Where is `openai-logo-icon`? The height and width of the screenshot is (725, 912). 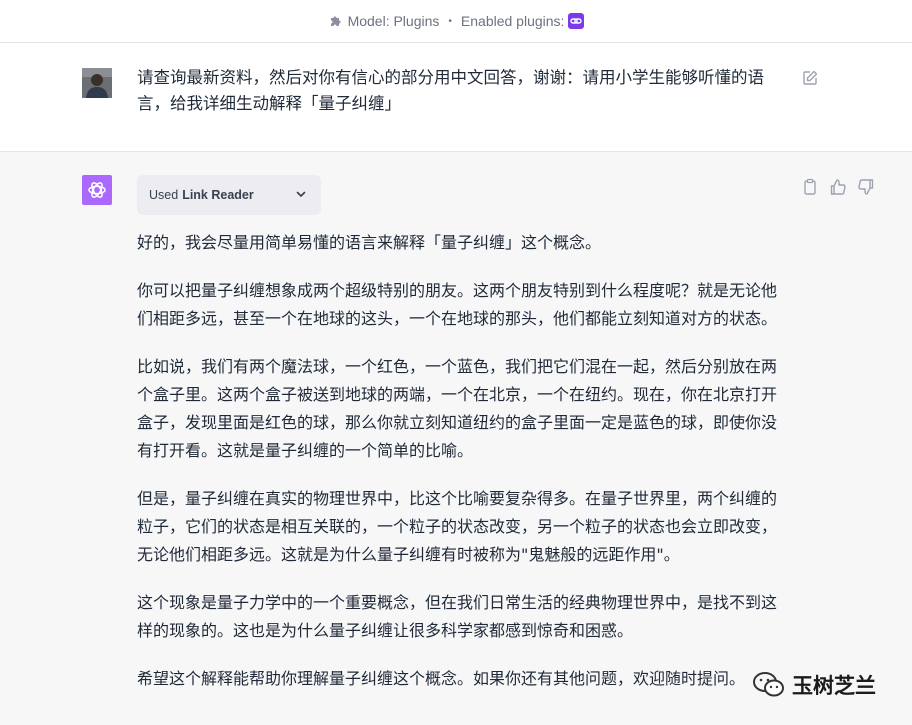 openai-logo-icon is located at coordinates (97, 190).